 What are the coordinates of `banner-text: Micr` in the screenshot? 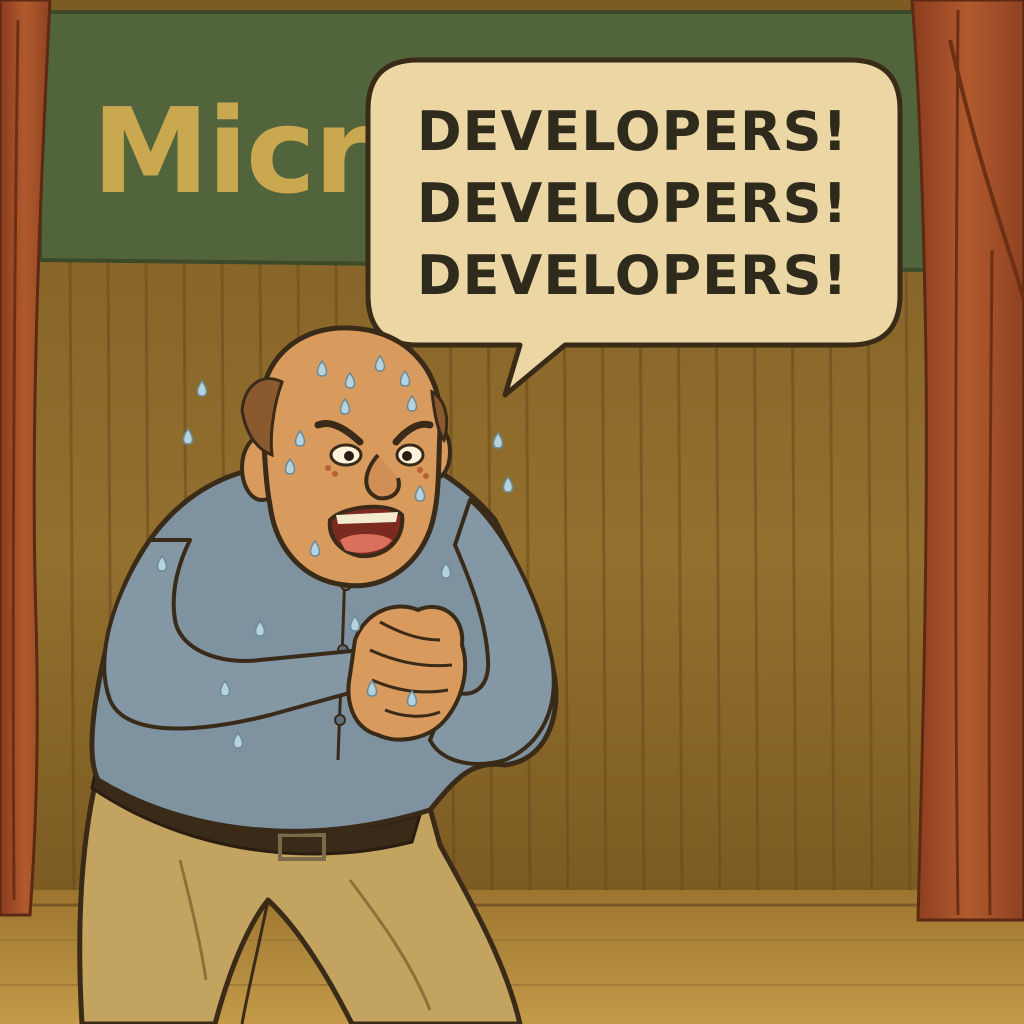 It's located at (232, 151).